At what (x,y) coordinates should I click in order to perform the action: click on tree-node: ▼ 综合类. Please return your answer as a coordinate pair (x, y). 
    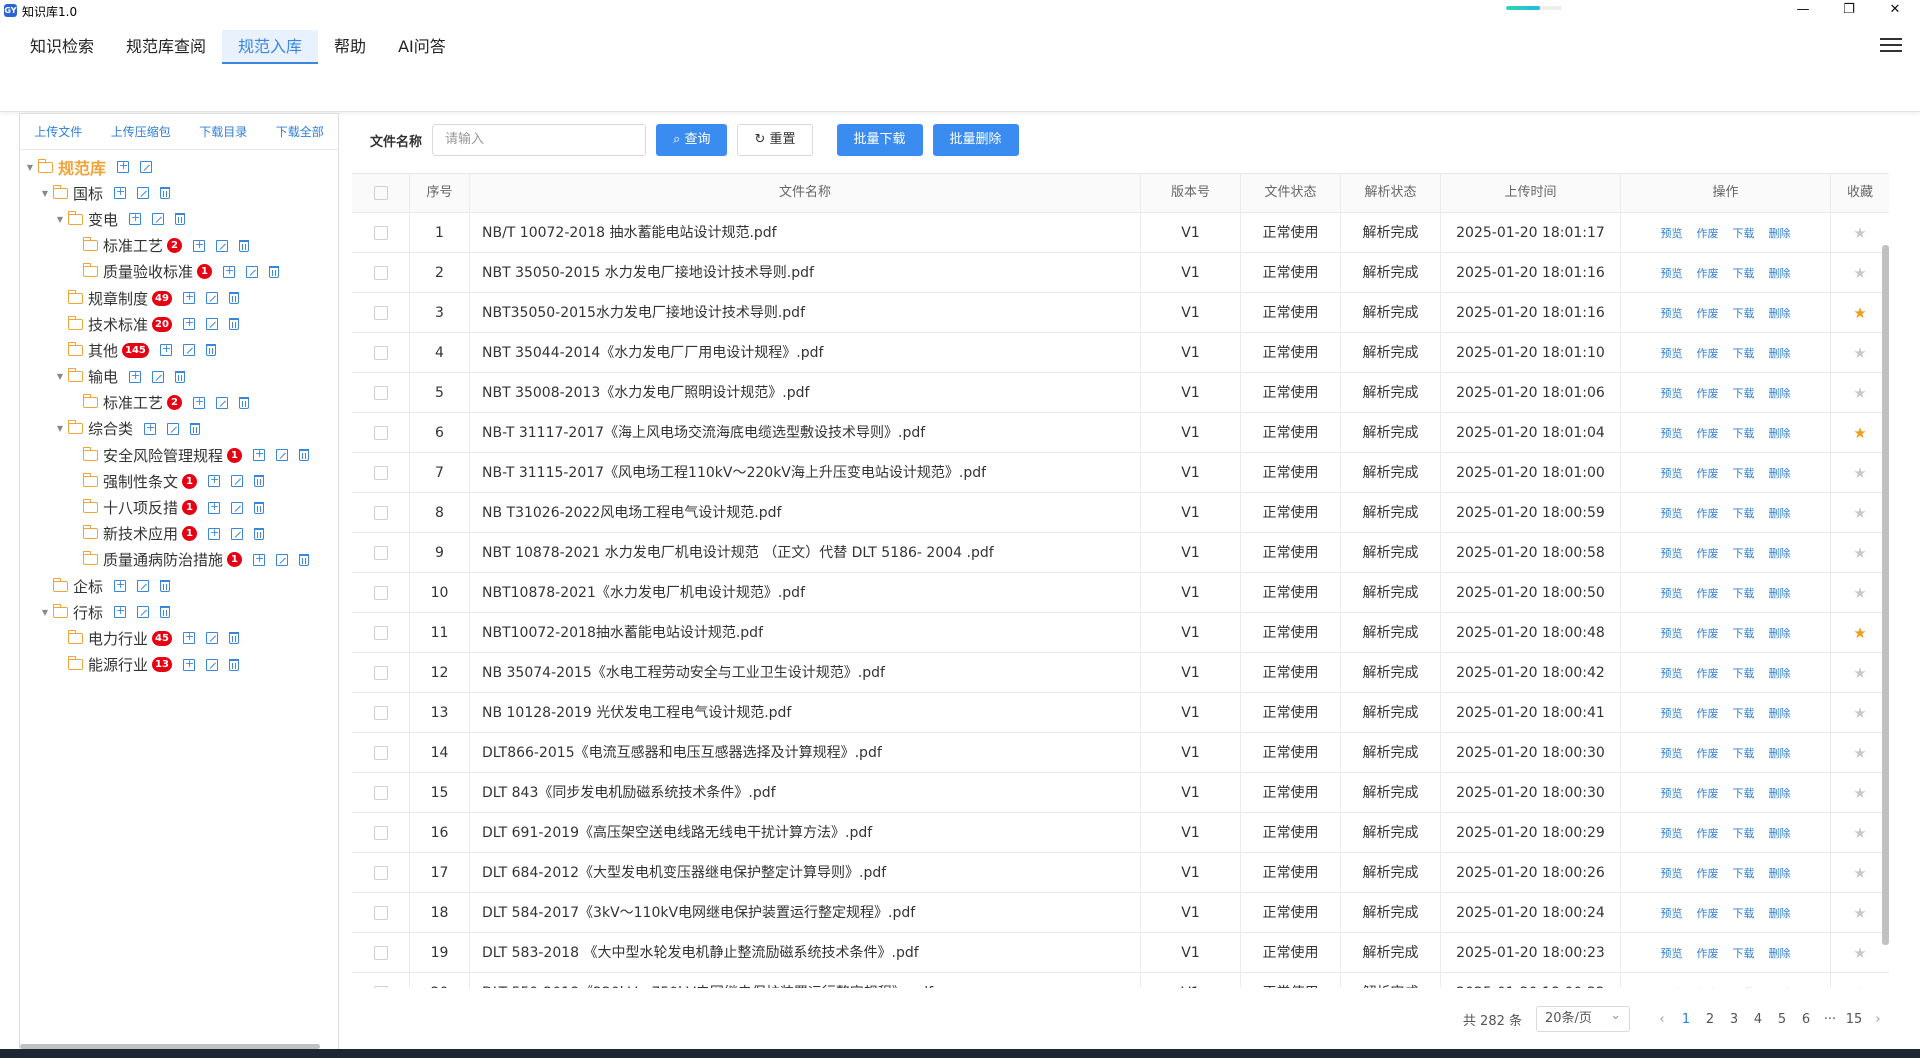
    Looking at the image, I should click on (179, 429).